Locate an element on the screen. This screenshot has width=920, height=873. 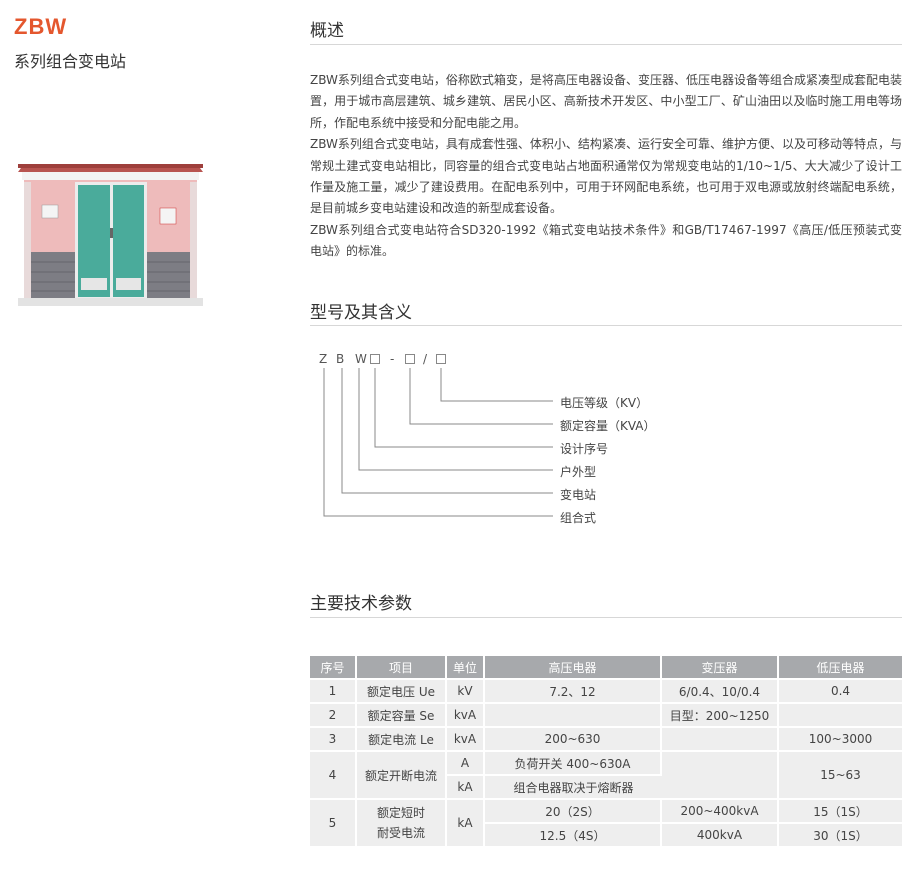
cell-item: 额定容量 Se is located at coordinates (402, 715).